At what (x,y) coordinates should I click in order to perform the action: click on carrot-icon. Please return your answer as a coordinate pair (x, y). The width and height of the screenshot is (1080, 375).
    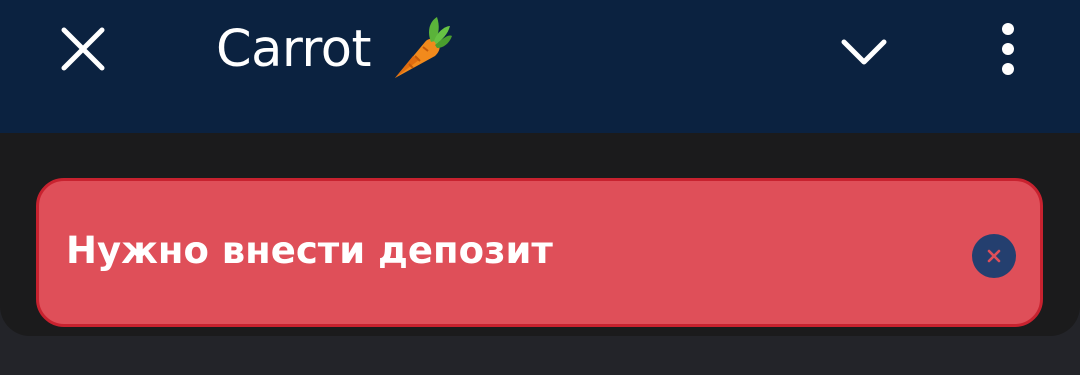
    Looking at the image, I should click on (423, 47).